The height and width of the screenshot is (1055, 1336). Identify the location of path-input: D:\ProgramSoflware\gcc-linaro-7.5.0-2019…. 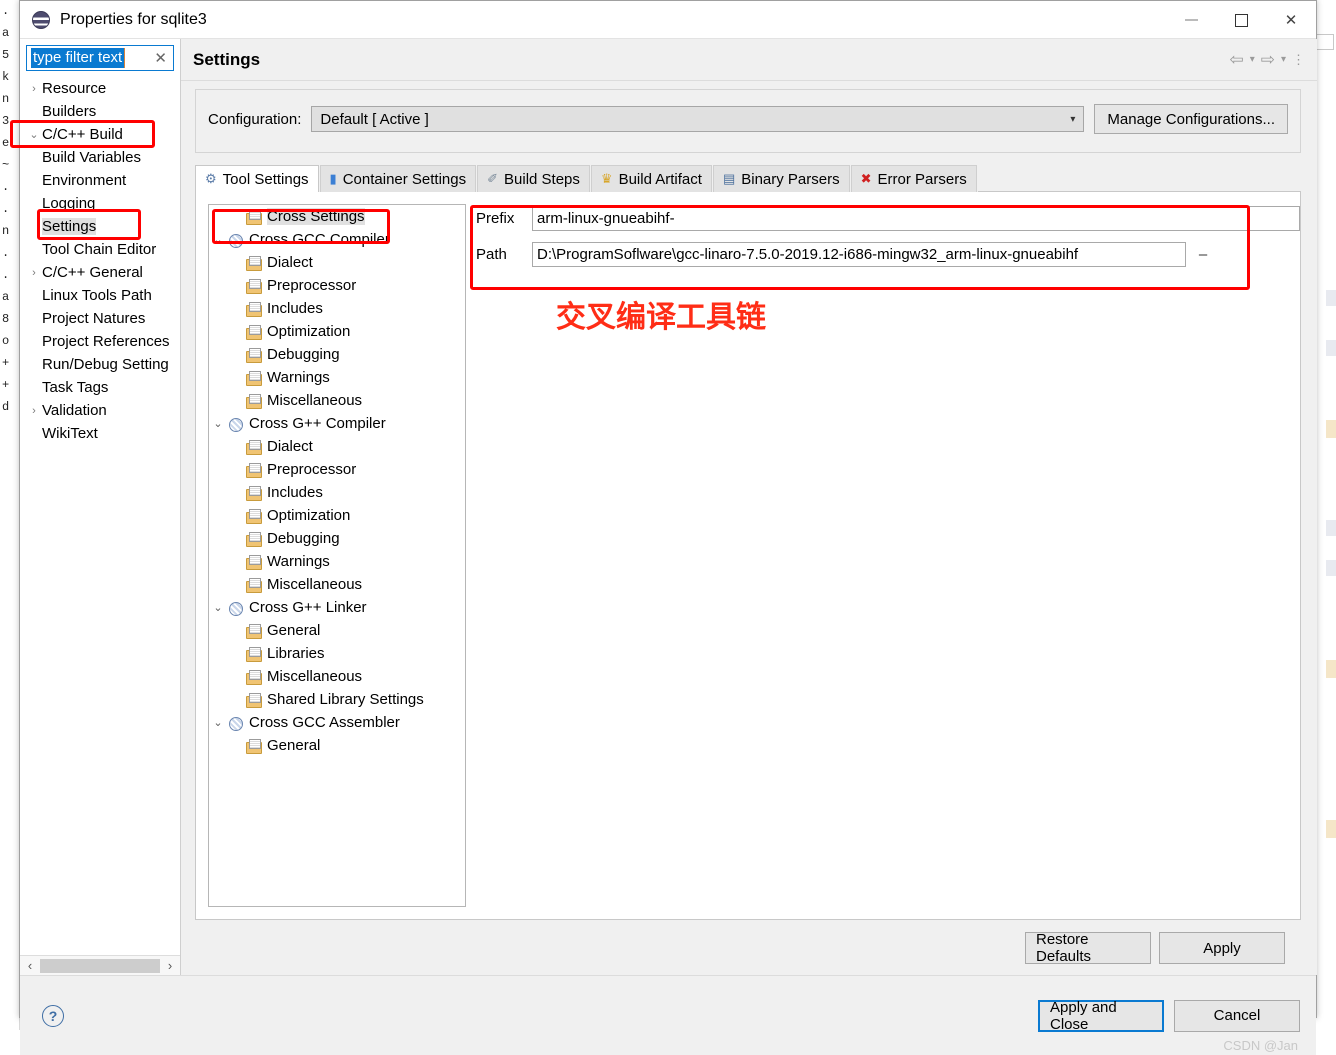
(859, 254).